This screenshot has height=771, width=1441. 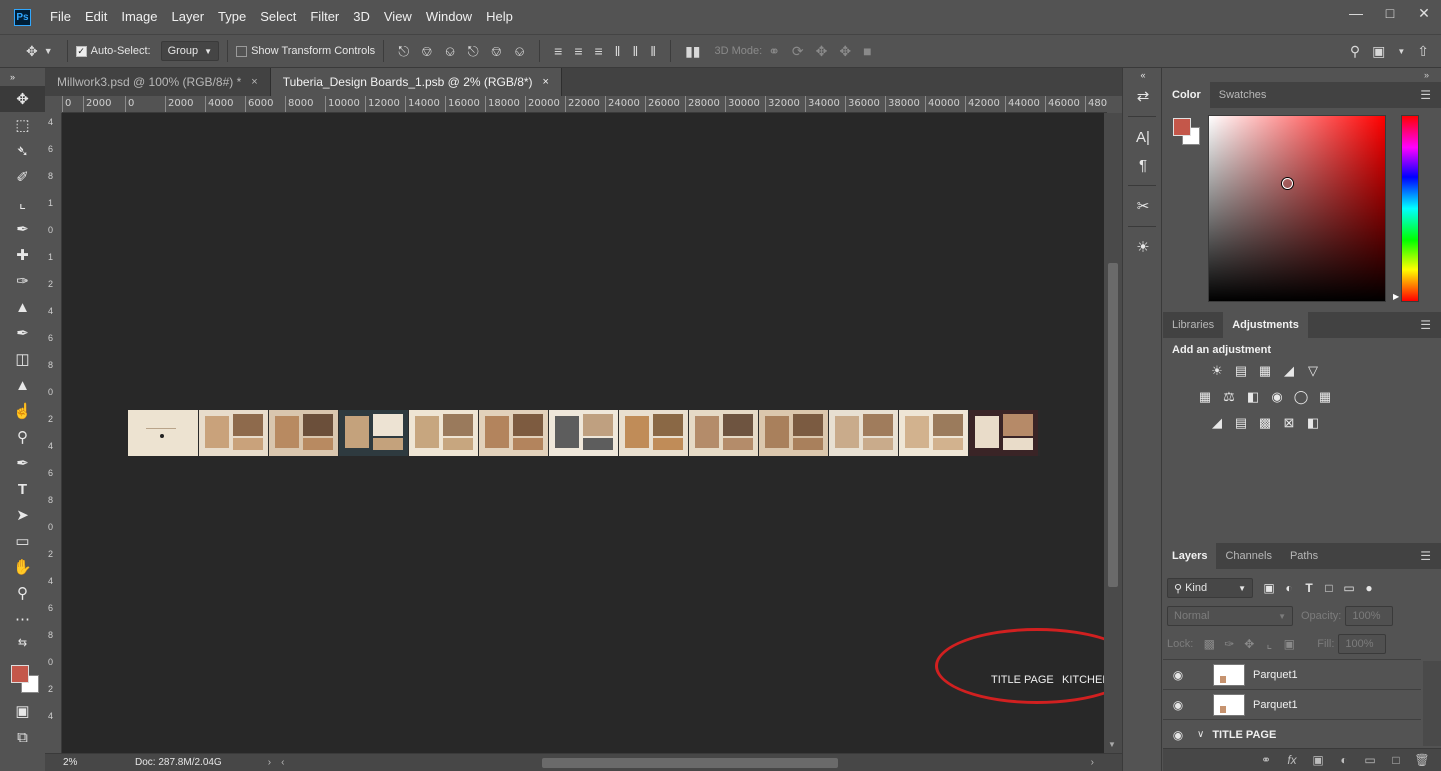 I want to click on quick-mask-icon: ▣, so click(x=22, y=711).